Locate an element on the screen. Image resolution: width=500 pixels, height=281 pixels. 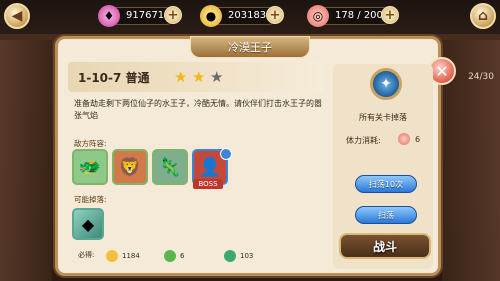
guaranteed-rewards: 必得: 1184 6 103 is located at coordinates (197, 257).